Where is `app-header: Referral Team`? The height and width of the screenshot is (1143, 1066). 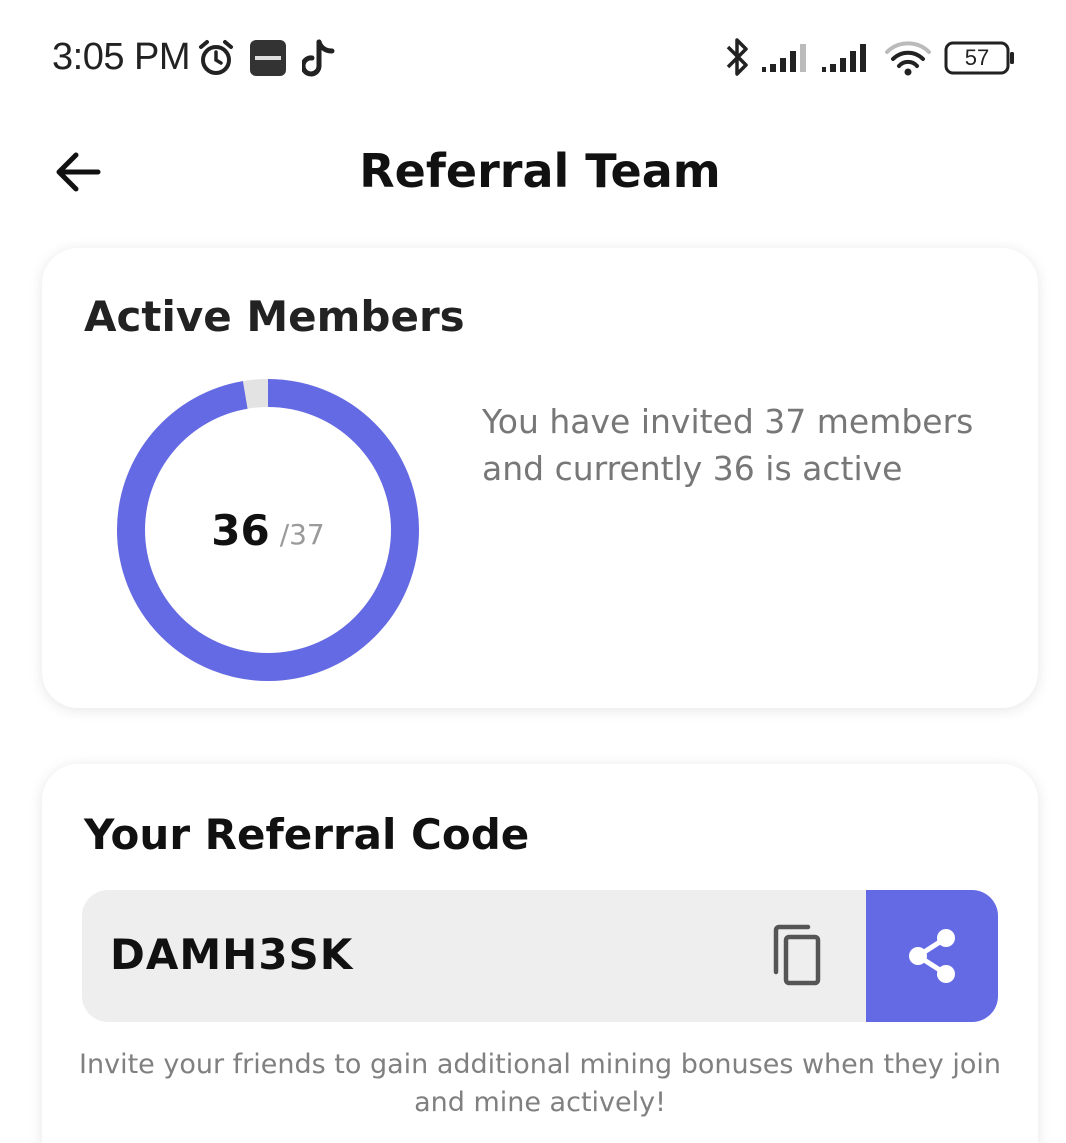
app-header: Referral Team is located at coordinates (533, 175).